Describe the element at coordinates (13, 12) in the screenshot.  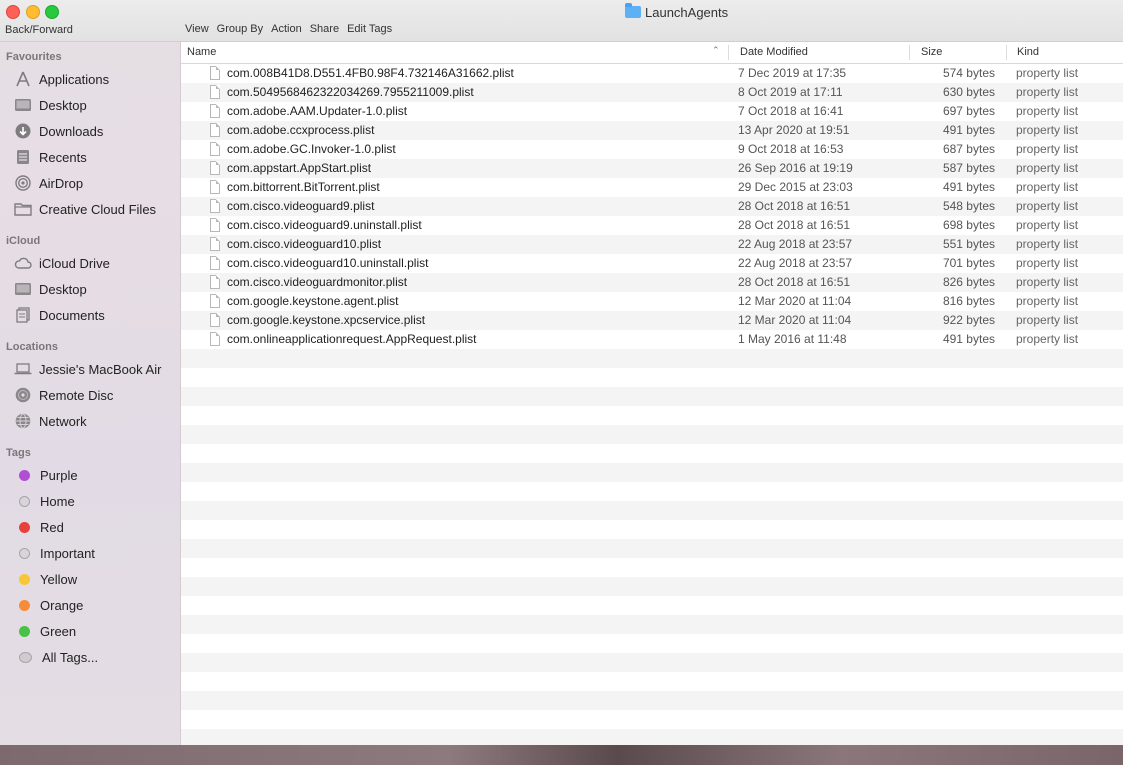
I see `close-button` at that location.